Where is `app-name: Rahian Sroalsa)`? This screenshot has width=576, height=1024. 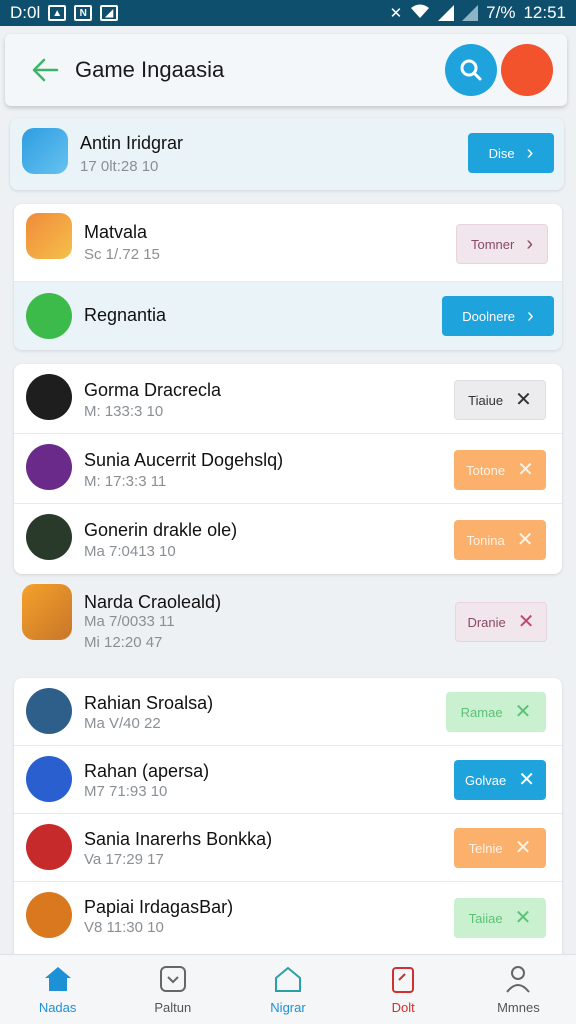
app-name: Rahian Sroalsa) is located at coordinates (149, 703).